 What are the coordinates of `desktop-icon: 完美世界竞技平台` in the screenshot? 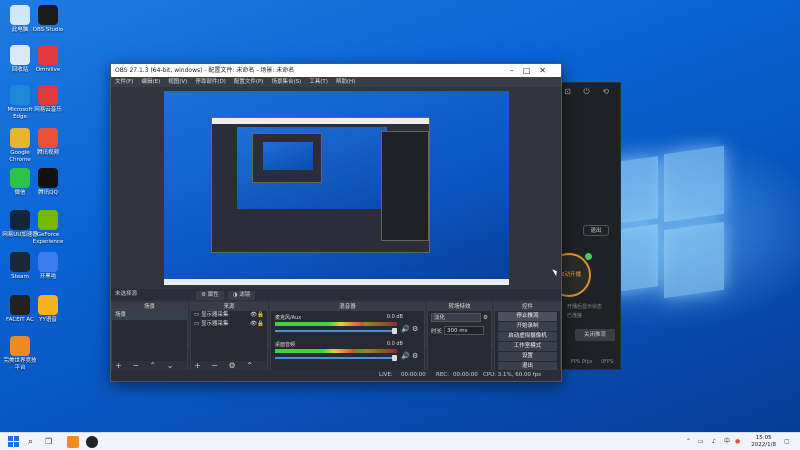 It's located at (20, 354).